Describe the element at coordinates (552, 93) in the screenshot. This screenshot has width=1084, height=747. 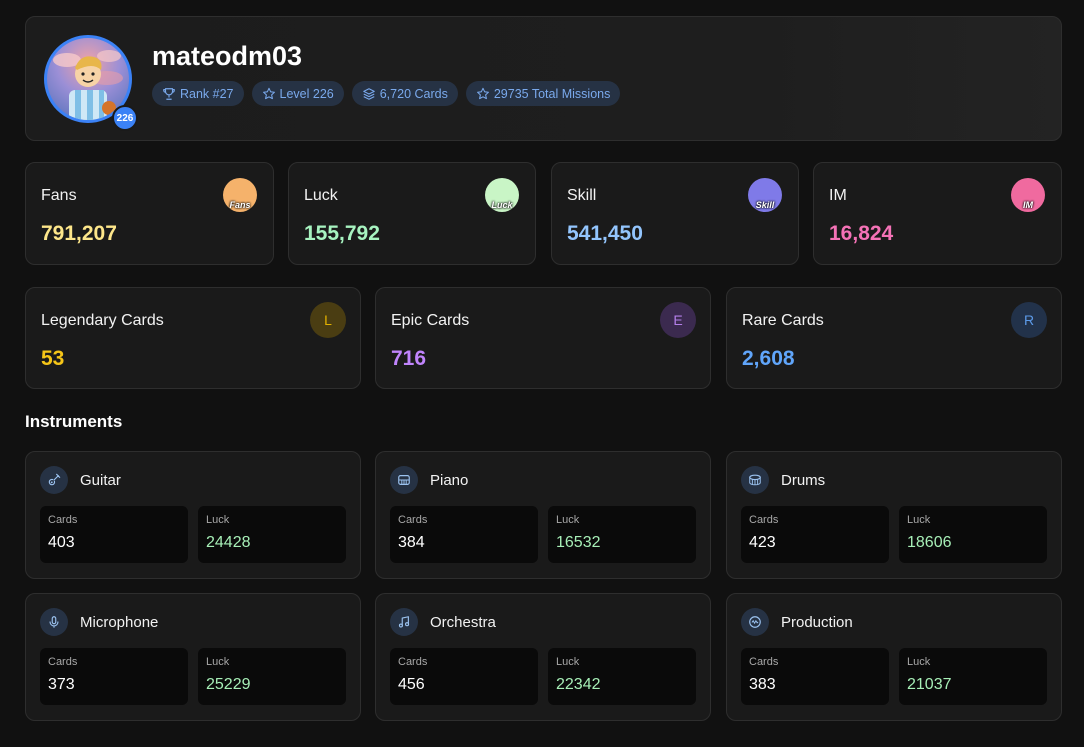
I see `missions-label: 29735 Total Missions` at that location.